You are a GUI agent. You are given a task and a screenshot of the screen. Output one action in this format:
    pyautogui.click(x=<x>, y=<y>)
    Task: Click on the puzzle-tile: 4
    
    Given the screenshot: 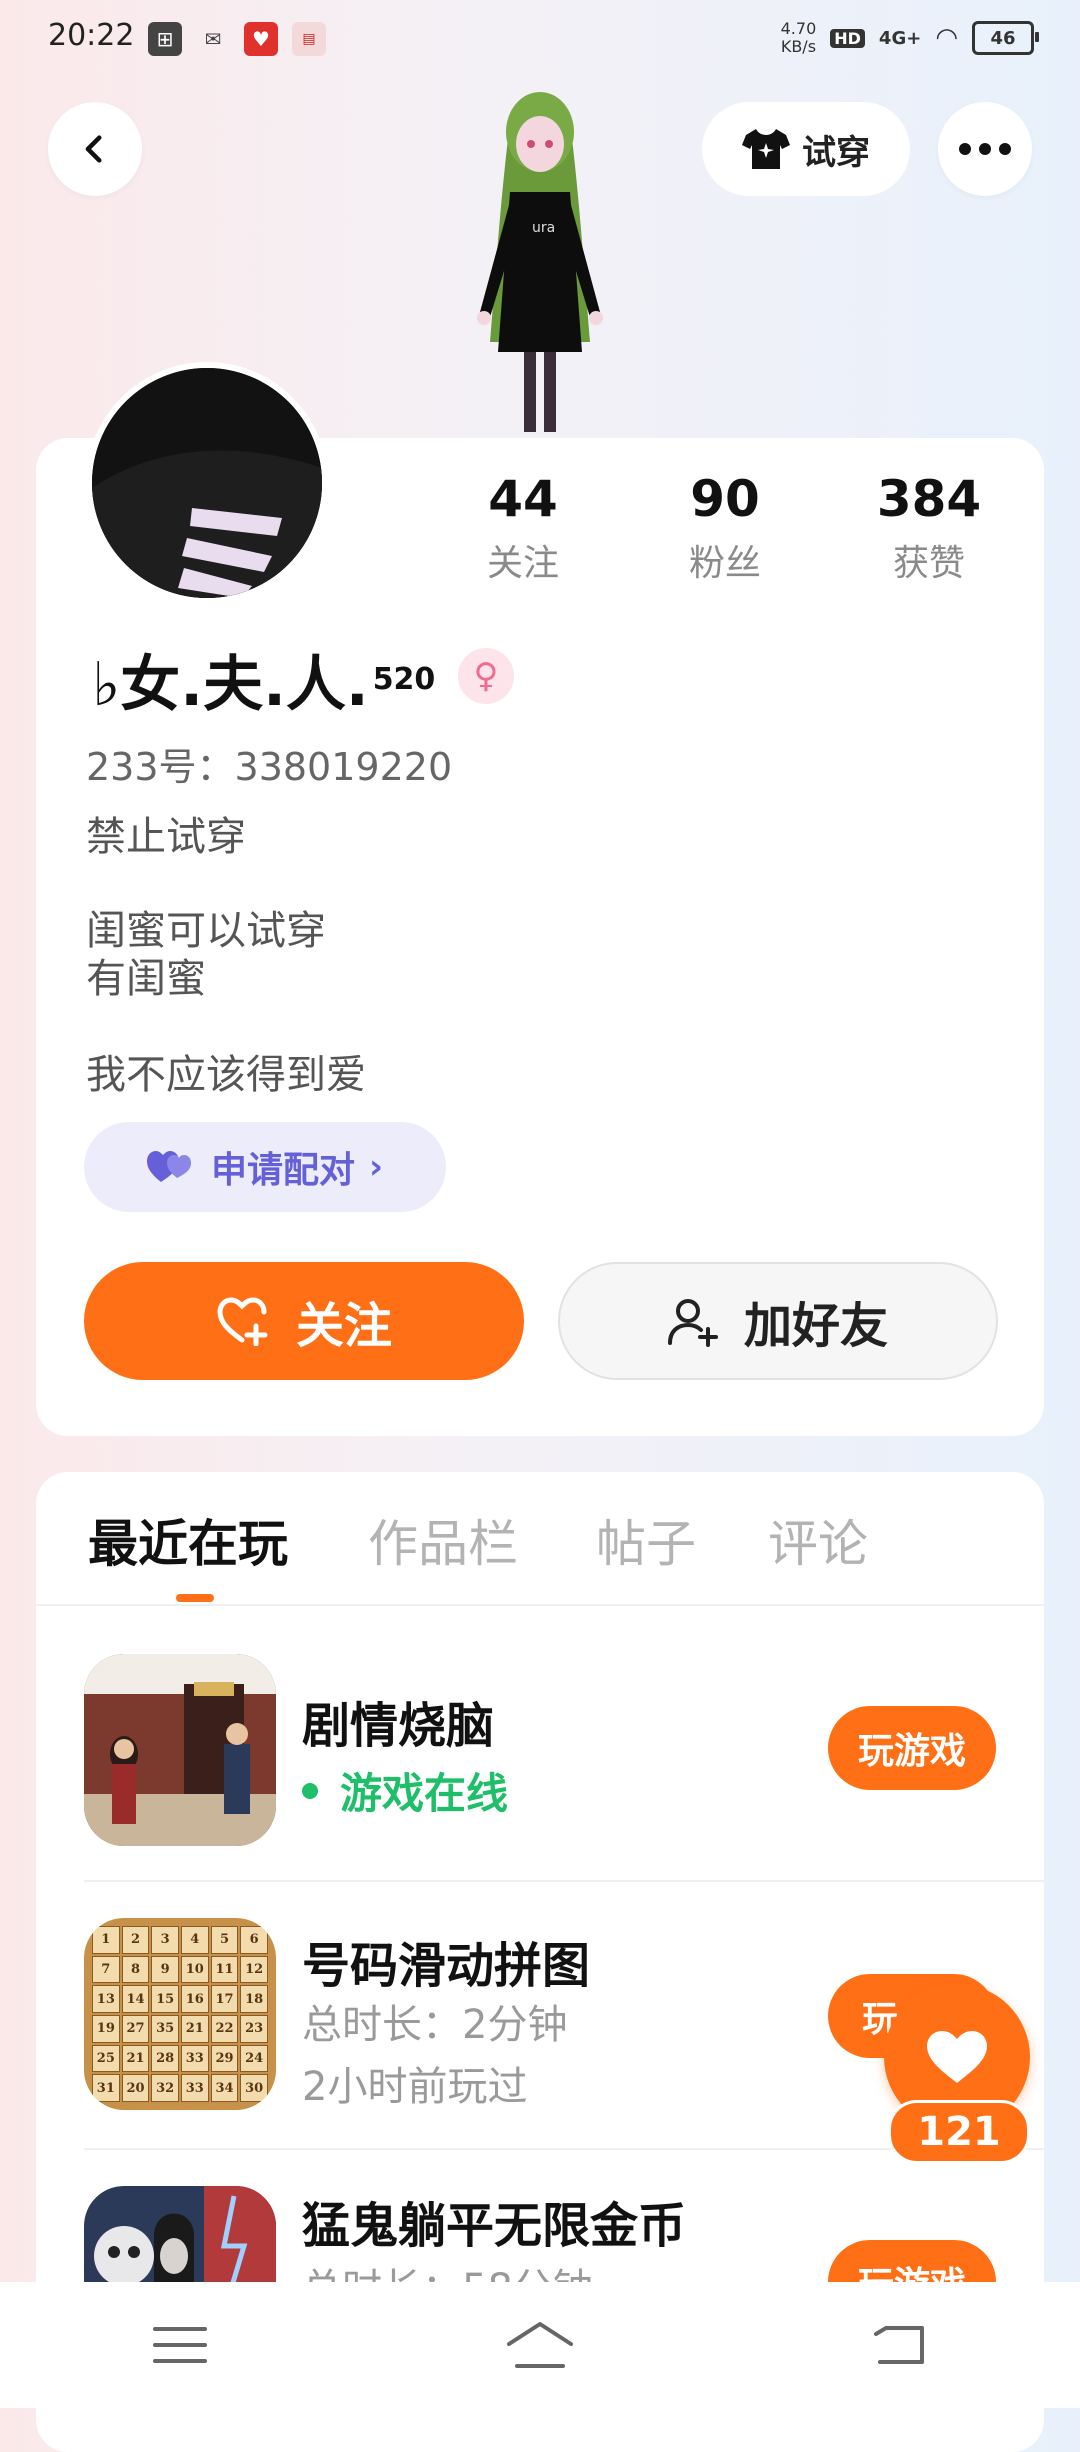 What is the action you would take?
    pyautogui.click(x=194, y=1940)
    